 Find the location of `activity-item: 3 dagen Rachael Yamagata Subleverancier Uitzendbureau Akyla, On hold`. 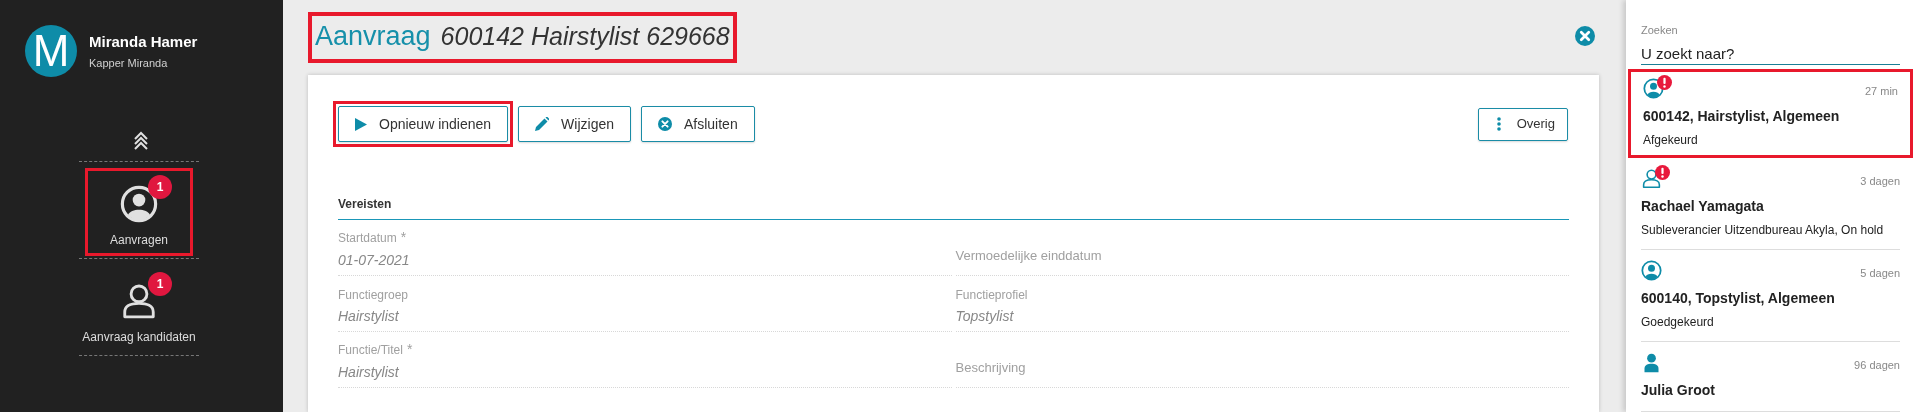

activity-item: 3 dagen Rachael Yamagata Subleverancier Uitzendbureau Akyla, On hold is located at coordinates (1770, 204).